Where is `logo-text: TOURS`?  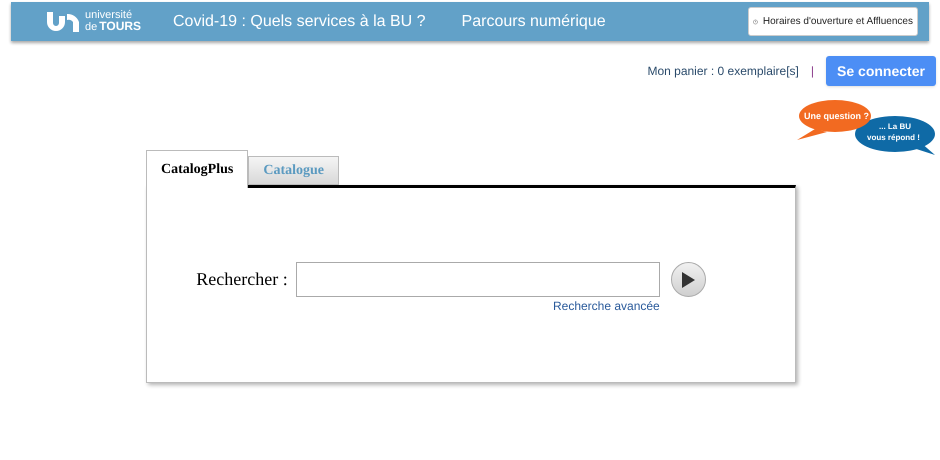 logo-text: TOURS is located at coordinates (120, 26).